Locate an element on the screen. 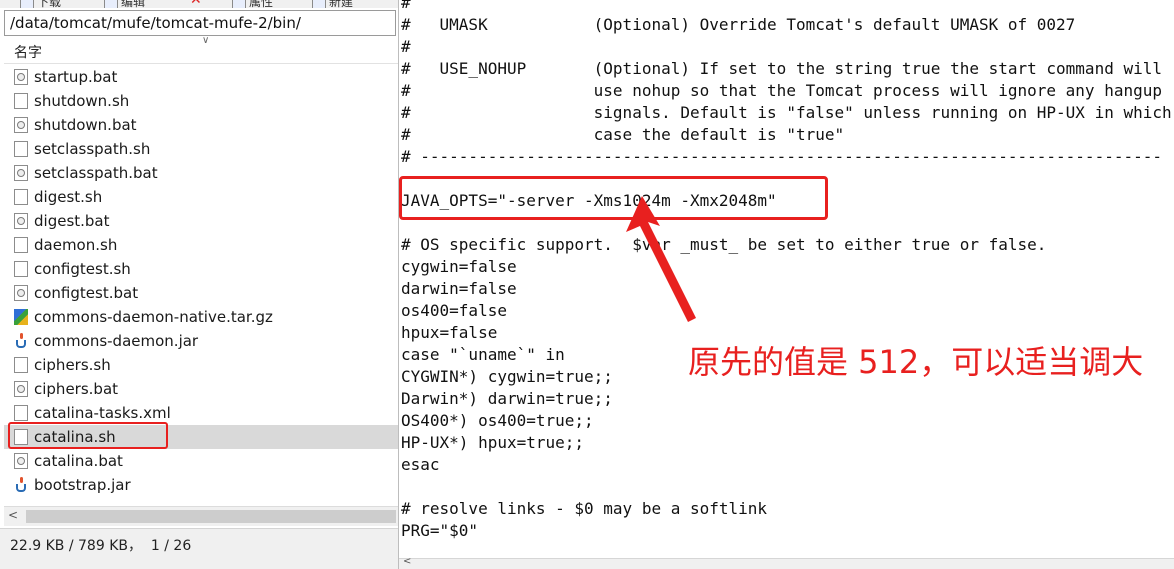 The height and width of the screenshot is (569, 1174). file-row: startup.bat is located at coordinates (201, 77).